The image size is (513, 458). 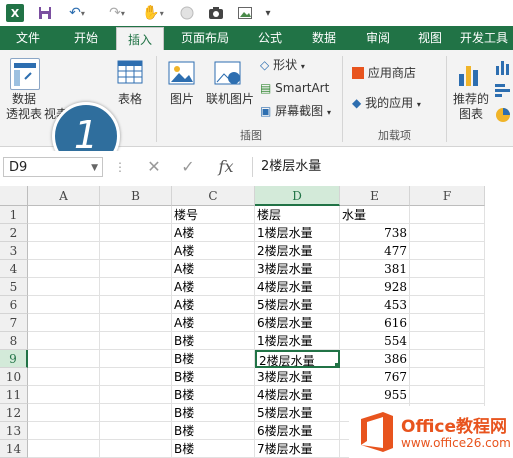 I want to click on column-header-d: D, so click(x=297, y=196).